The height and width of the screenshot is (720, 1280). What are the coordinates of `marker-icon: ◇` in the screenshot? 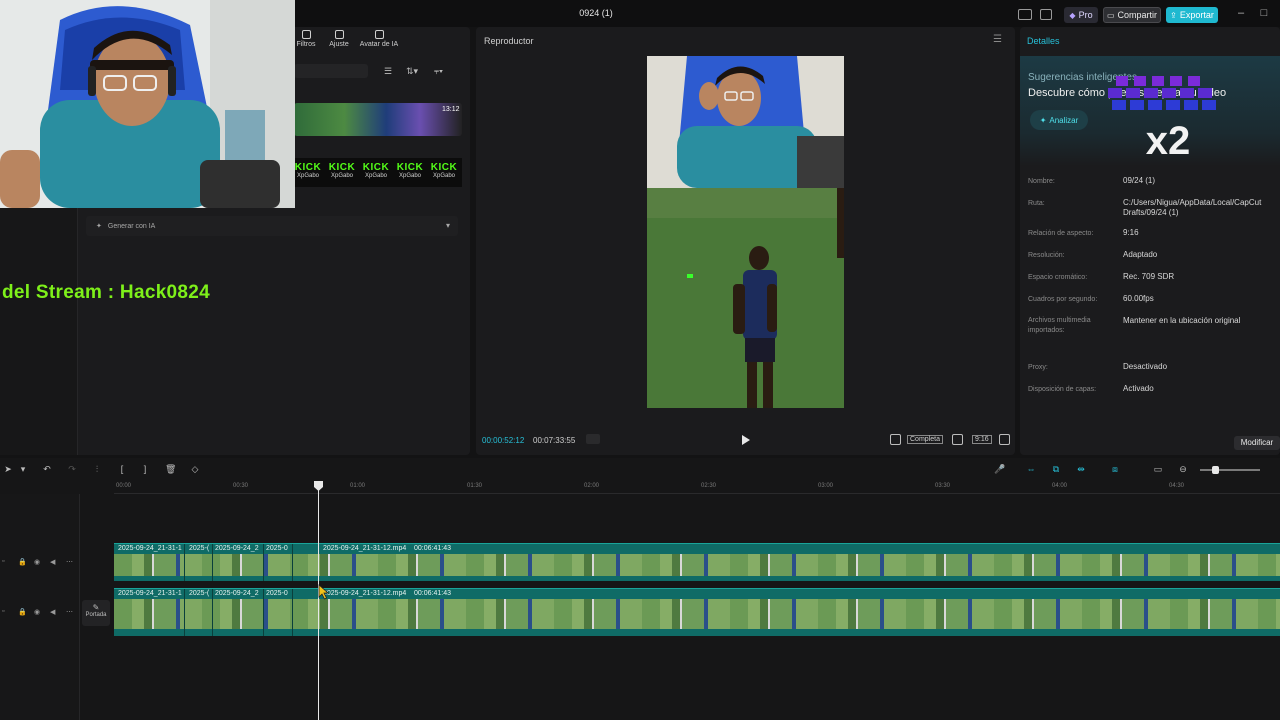 It's located at (195, 469).